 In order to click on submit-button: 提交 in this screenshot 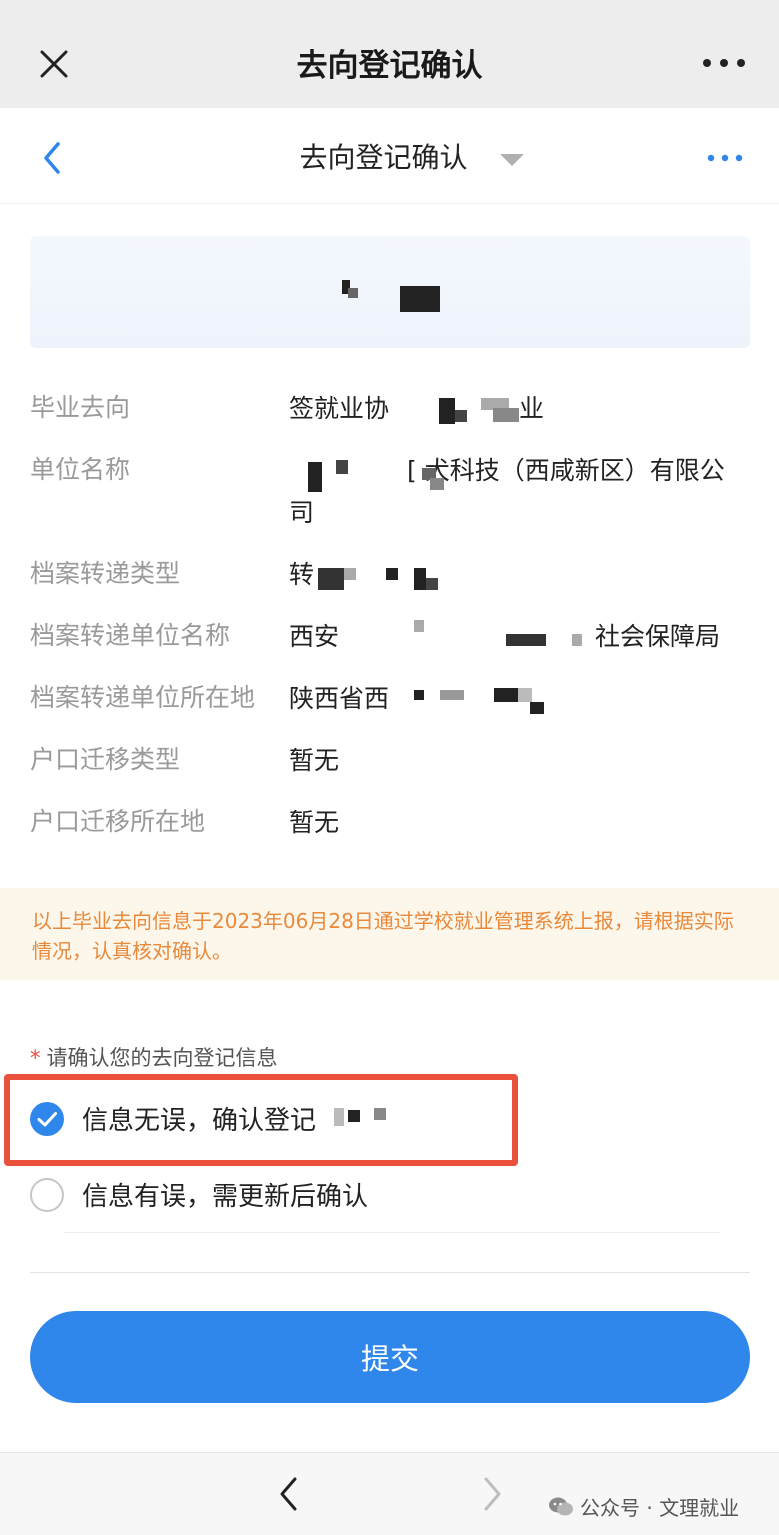, I will do `click(390, 1357)`.